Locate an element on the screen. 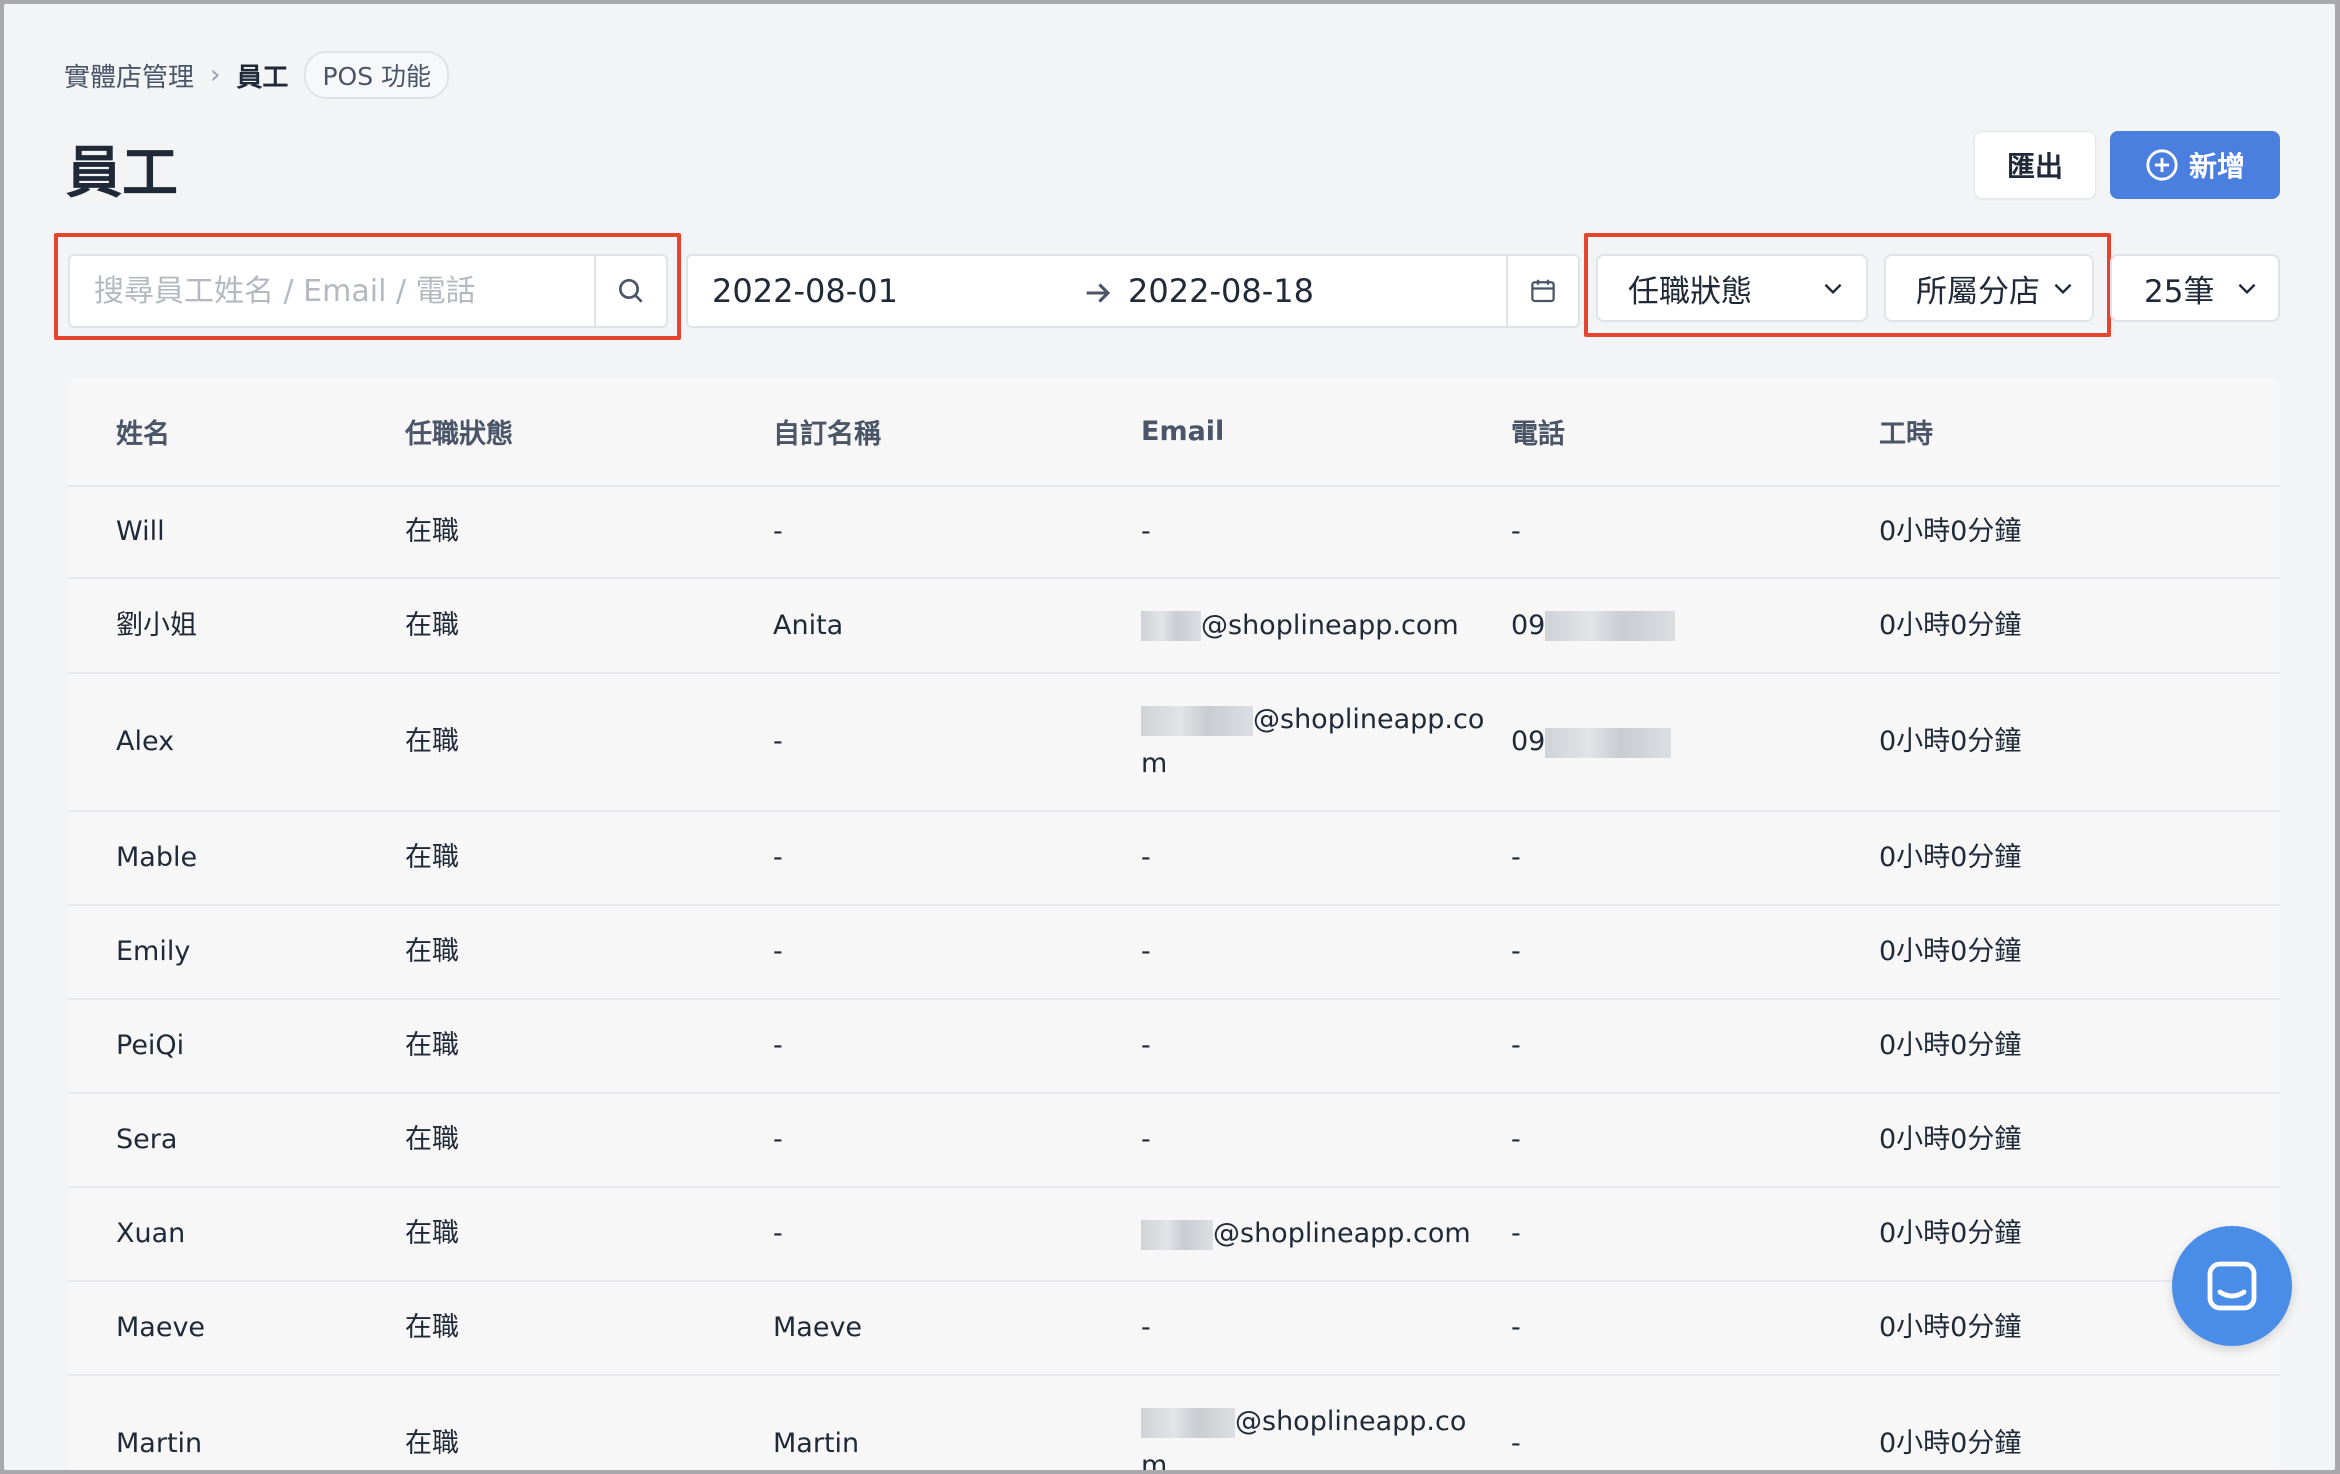 This screenshot has width=2340, height=1474. page-size-select: 25筆 is located at coordinates (2195, 288).